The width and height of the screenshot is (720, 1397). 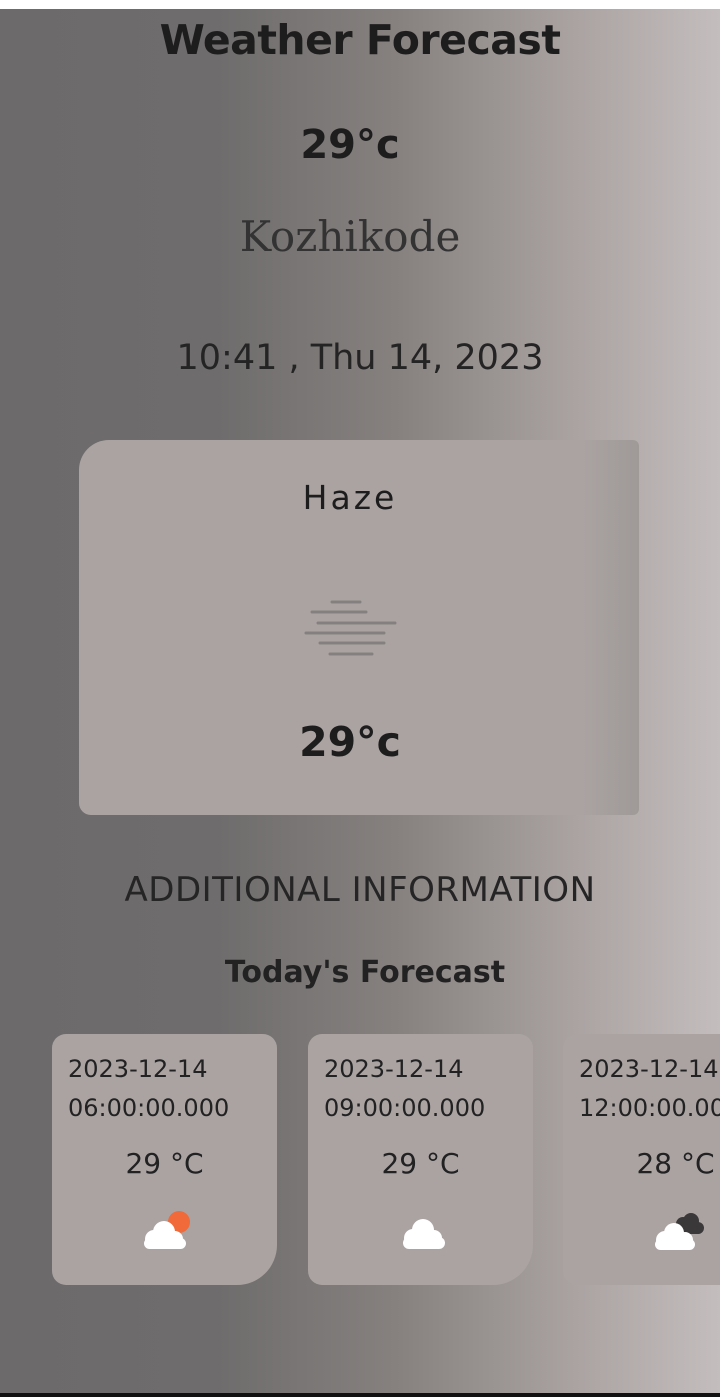 I want to click on cloud-icon, so click(x=424, y=1234).